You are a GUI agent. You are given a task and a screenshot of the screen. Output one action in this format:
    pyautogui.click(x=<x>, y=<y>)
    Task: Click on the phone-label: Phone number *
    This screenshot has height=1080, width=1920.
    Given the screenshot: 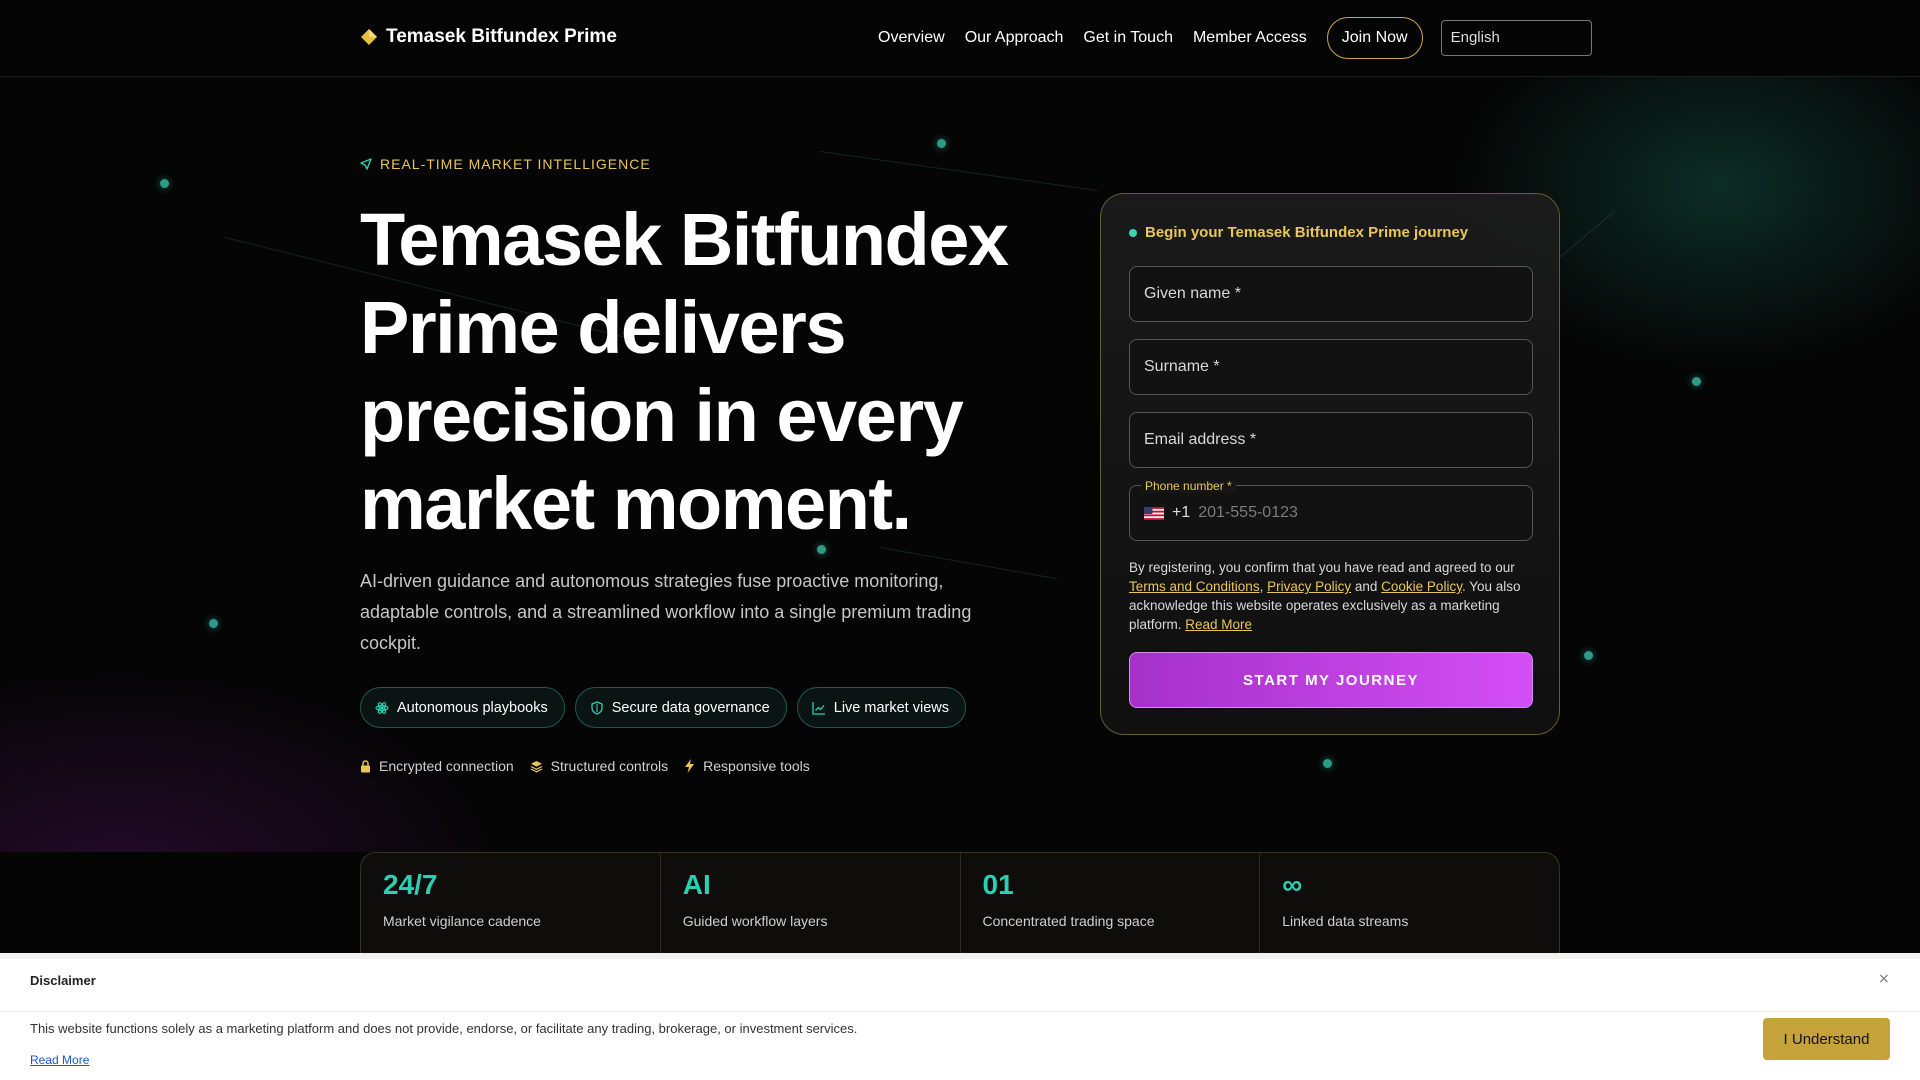 What is the action you would take?
    pyautogui.click(x=1188, y=486)
    